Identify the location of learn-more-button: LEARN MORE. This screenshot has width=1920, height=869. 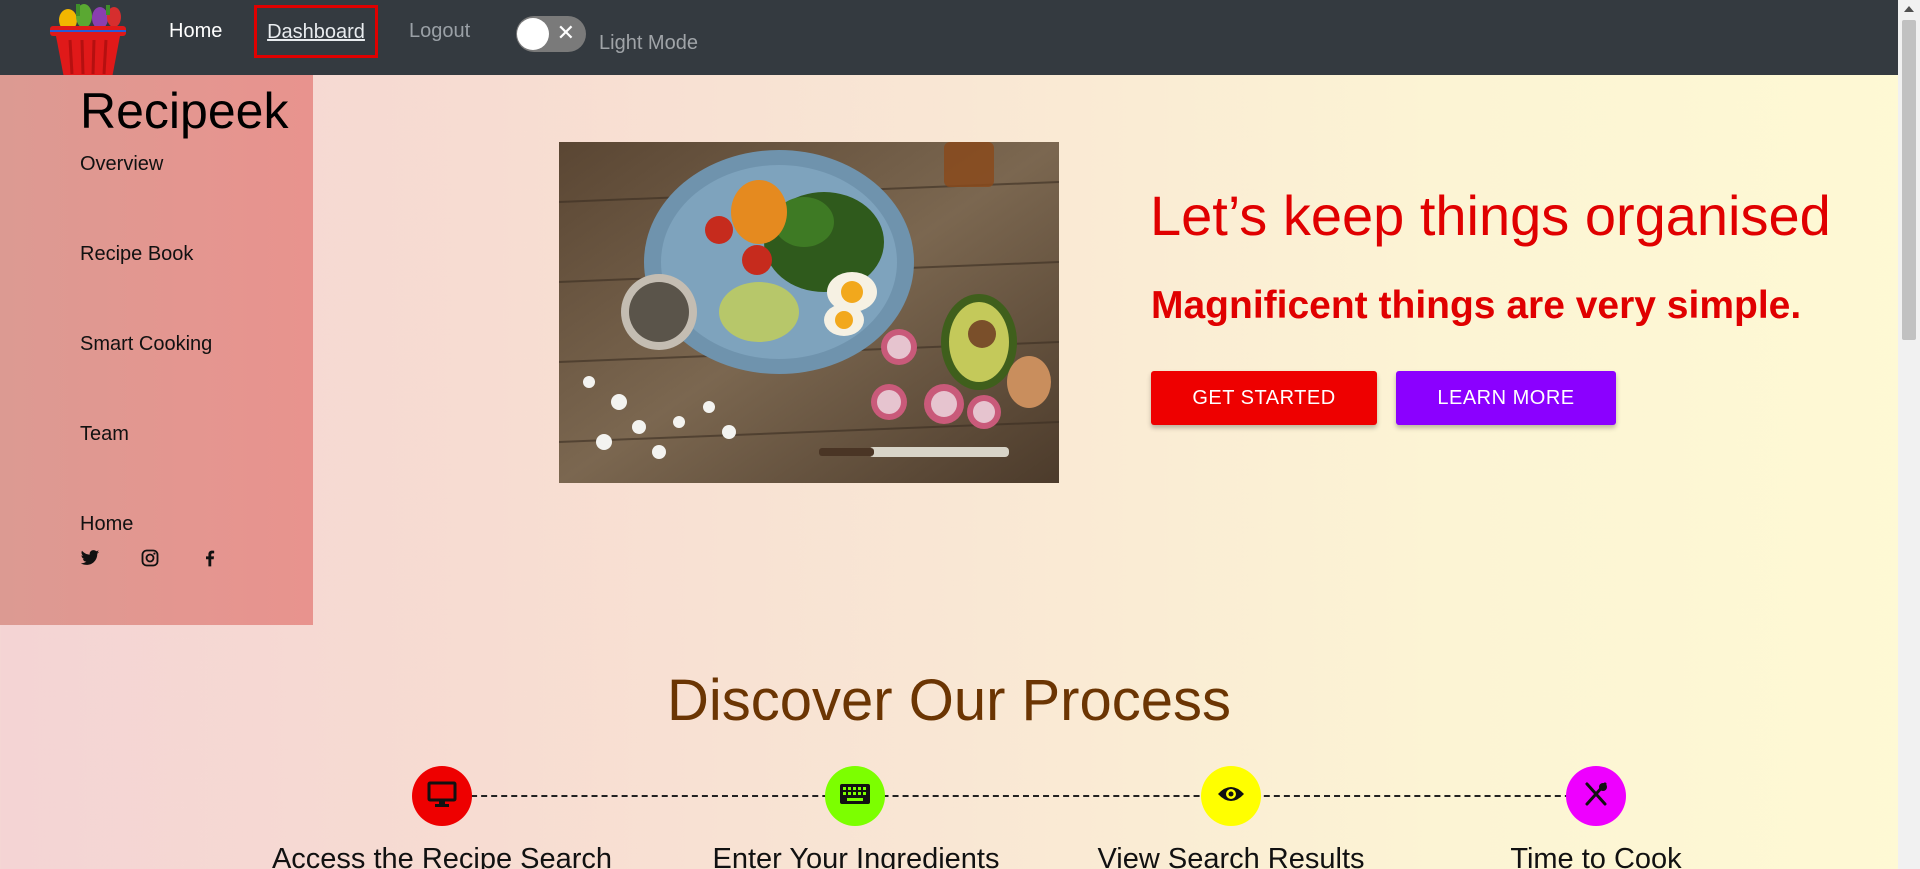
(1506, 398).